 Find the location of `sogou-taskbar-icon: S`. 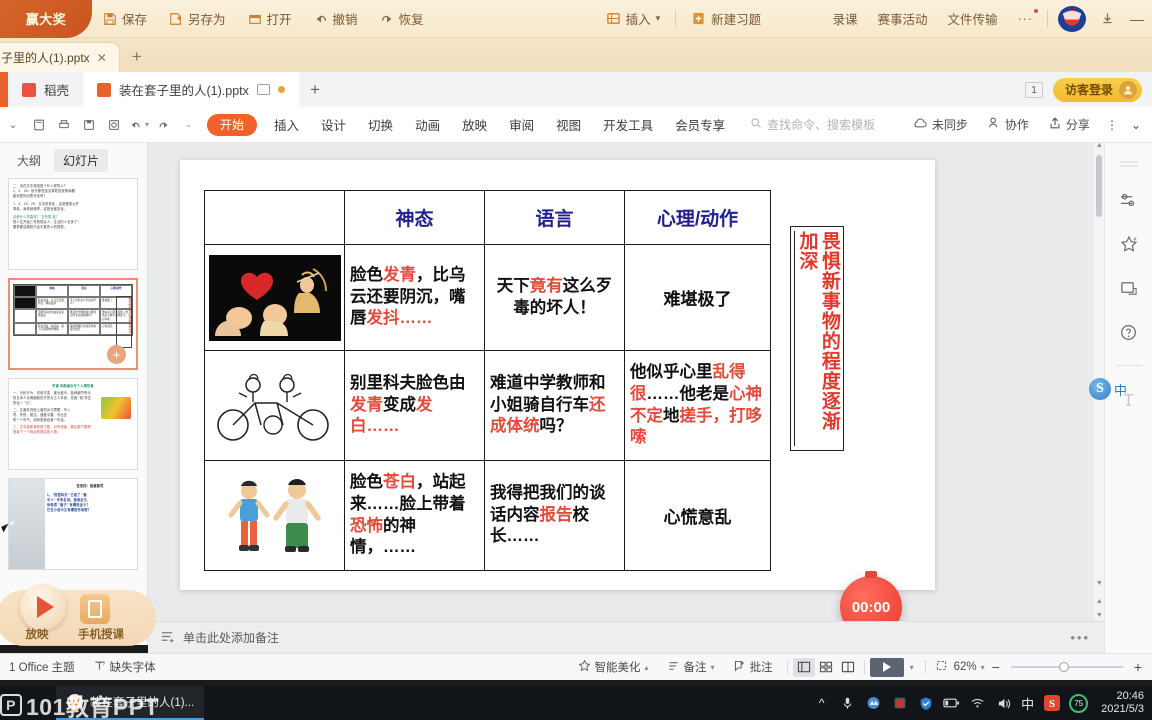

sogou-taskbar-icon: S is located at coordinates (1051, 703).